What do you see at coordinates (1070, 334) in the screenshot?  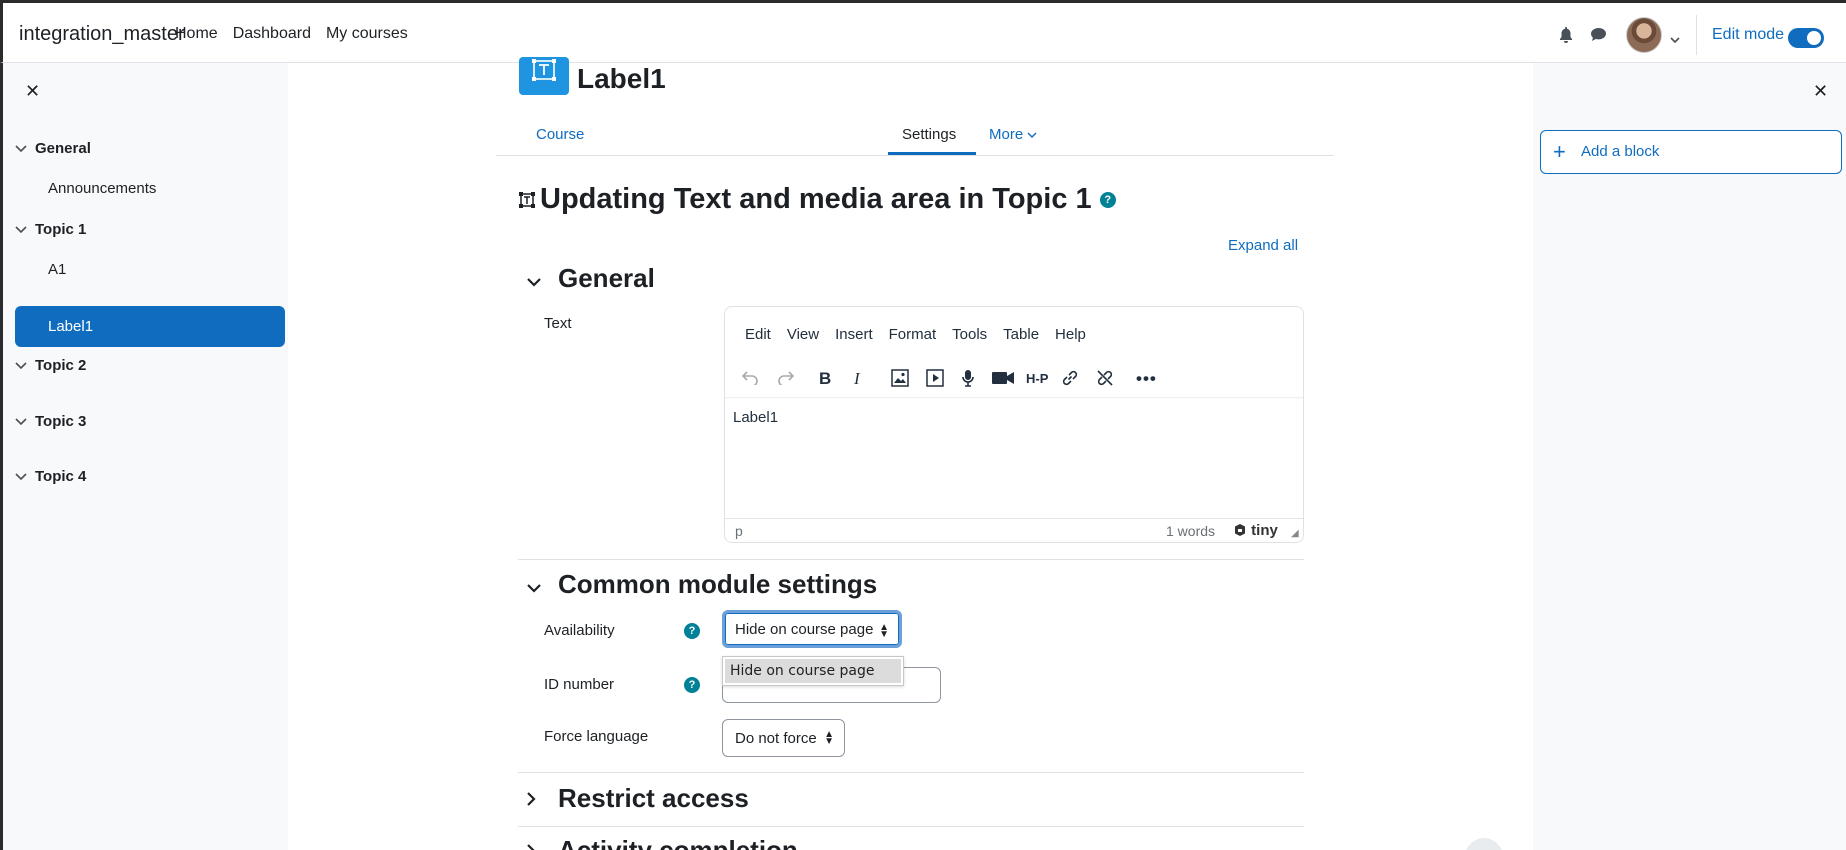 I see `menu-help: Help` at bounding box center [1070, 334].